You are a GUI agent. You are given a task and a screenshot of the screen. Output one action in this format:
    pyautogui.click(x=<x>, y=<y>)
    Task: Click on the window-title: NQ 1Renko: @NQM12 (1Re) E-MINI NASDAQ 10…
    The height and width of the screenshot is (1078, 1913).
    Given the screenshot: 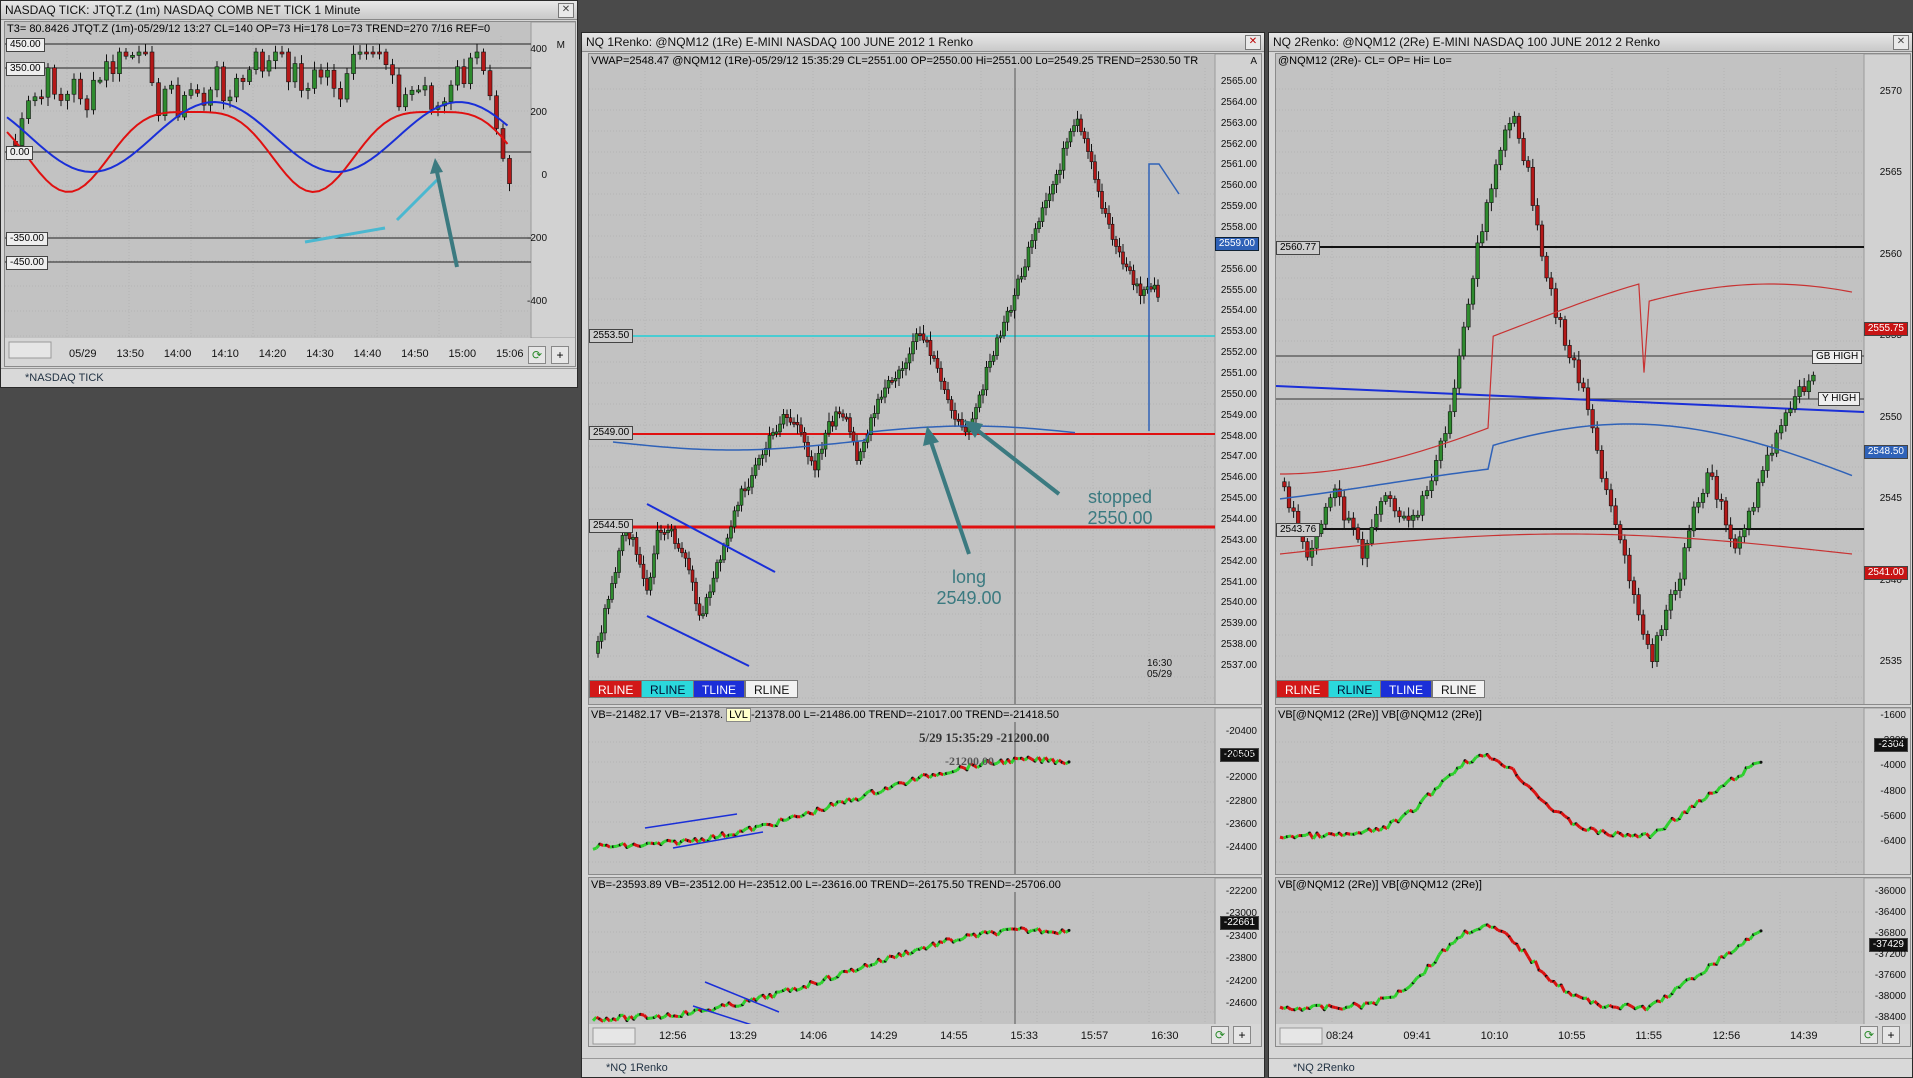 What is the action you would take?
    pyautogui.click(x=923, y=42)
    